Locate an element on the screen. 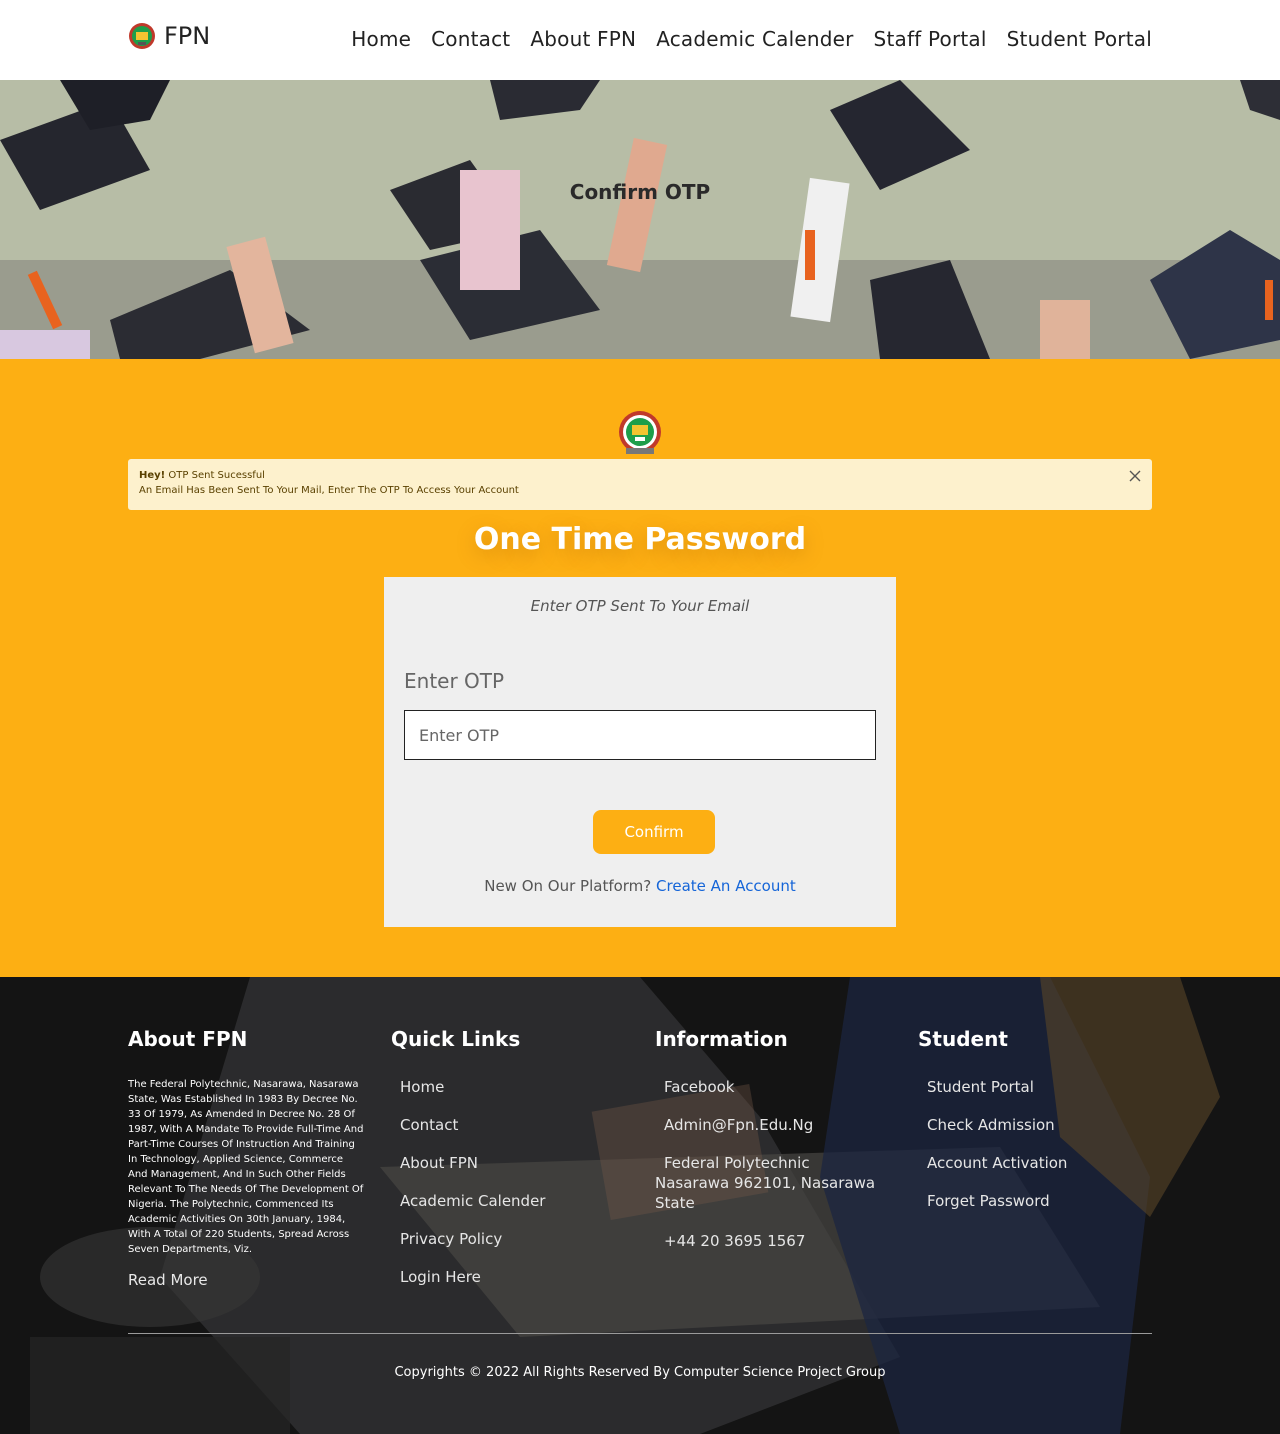 The image size is (1280, 1434). footer-link-check-admission: Check Admission is located at coordinates (991, 1125).